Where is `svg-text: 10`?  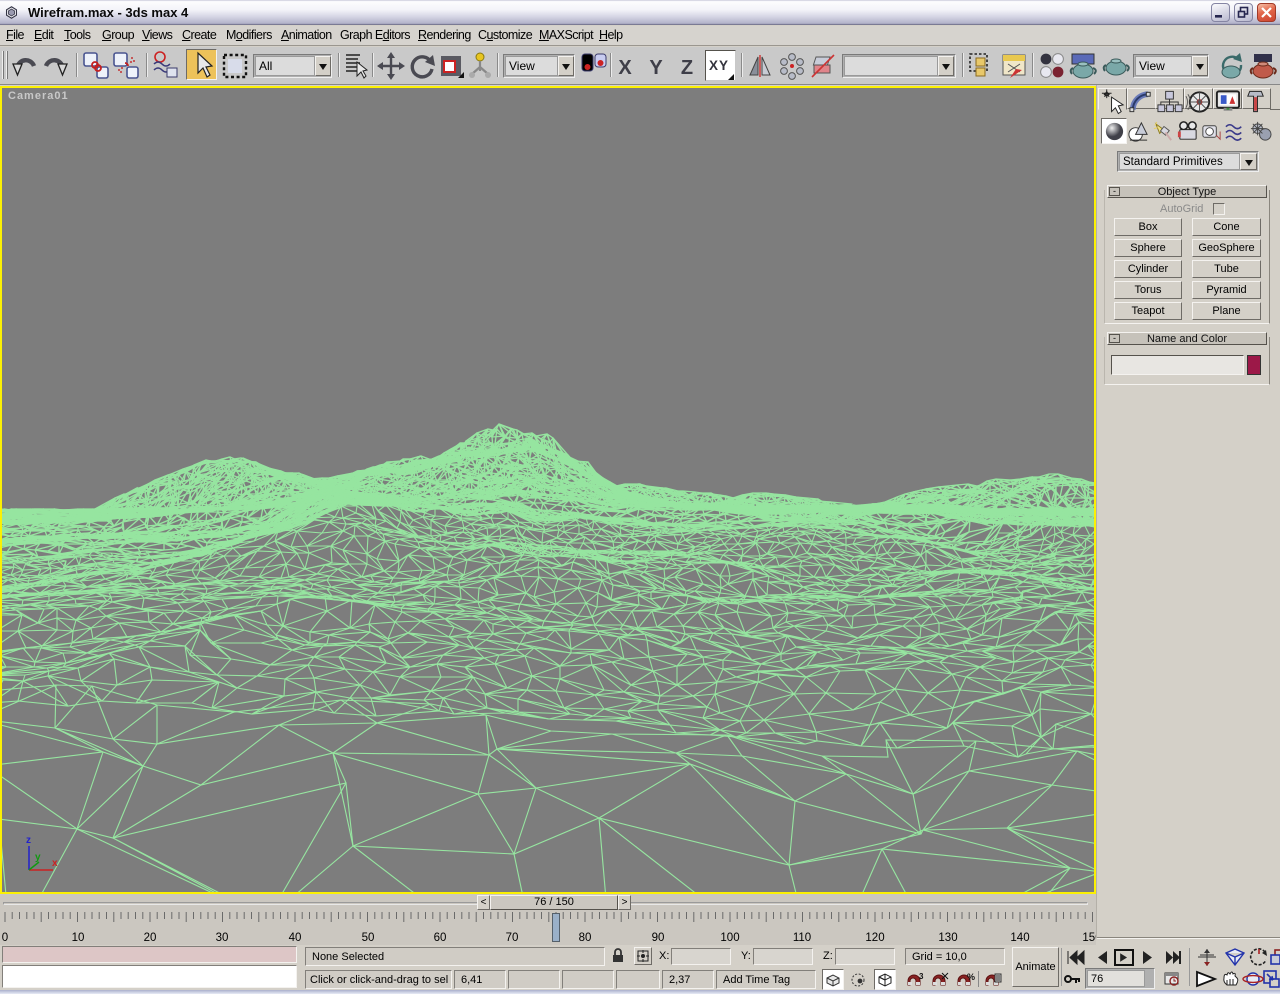 svg-text: 10 is located at coordinates (78, 938).